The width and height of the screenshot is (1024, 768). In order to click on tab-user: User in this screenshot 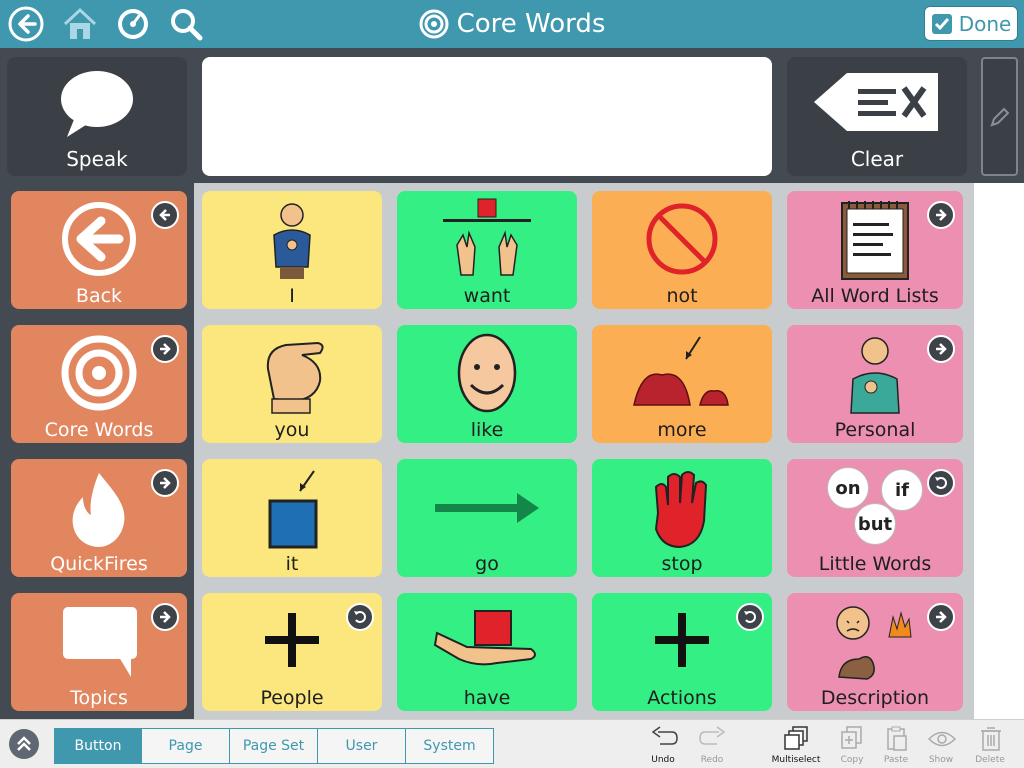, I will do `click(362, 746)`.